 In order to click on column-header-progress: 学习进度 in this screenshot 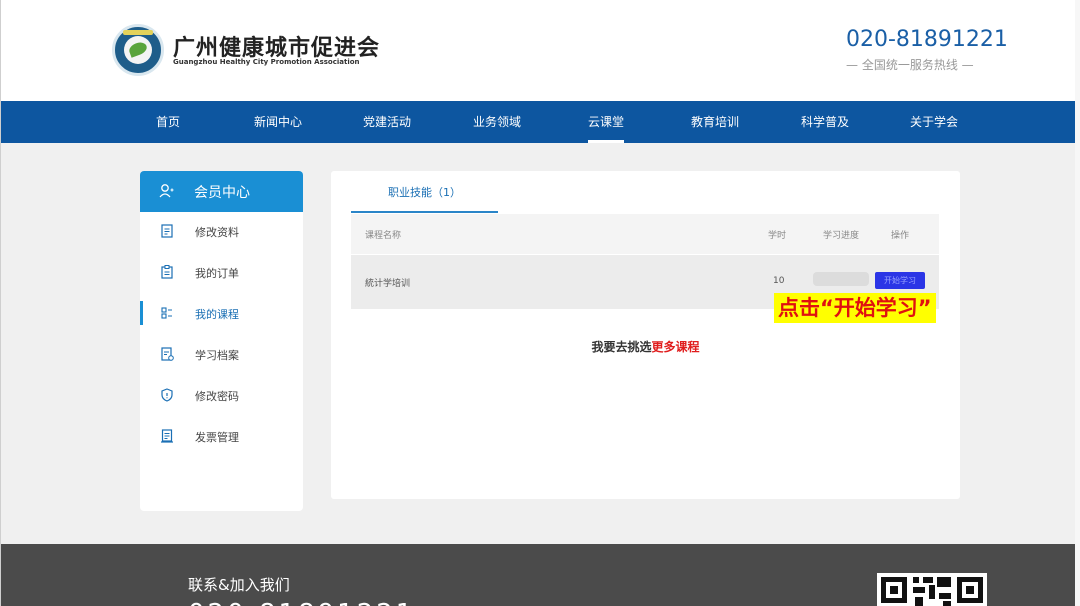, I will do `click(841, 236)`.